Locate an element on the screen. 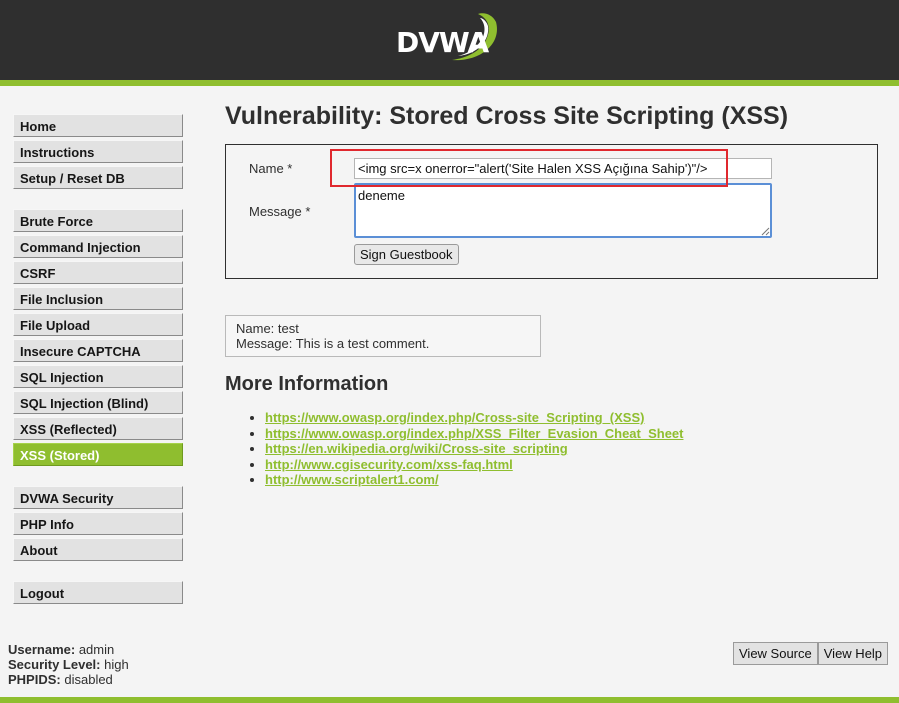 The width and height of the screenshot is (899, 703). menu-item-php-info: PHP Info is located at coordinates (98, 523).